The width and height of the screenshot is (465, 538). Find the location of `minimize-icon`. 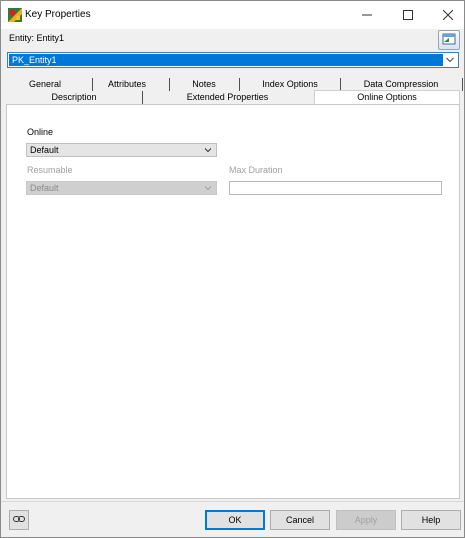

minimize-icon is located at coordinates (367, 15).